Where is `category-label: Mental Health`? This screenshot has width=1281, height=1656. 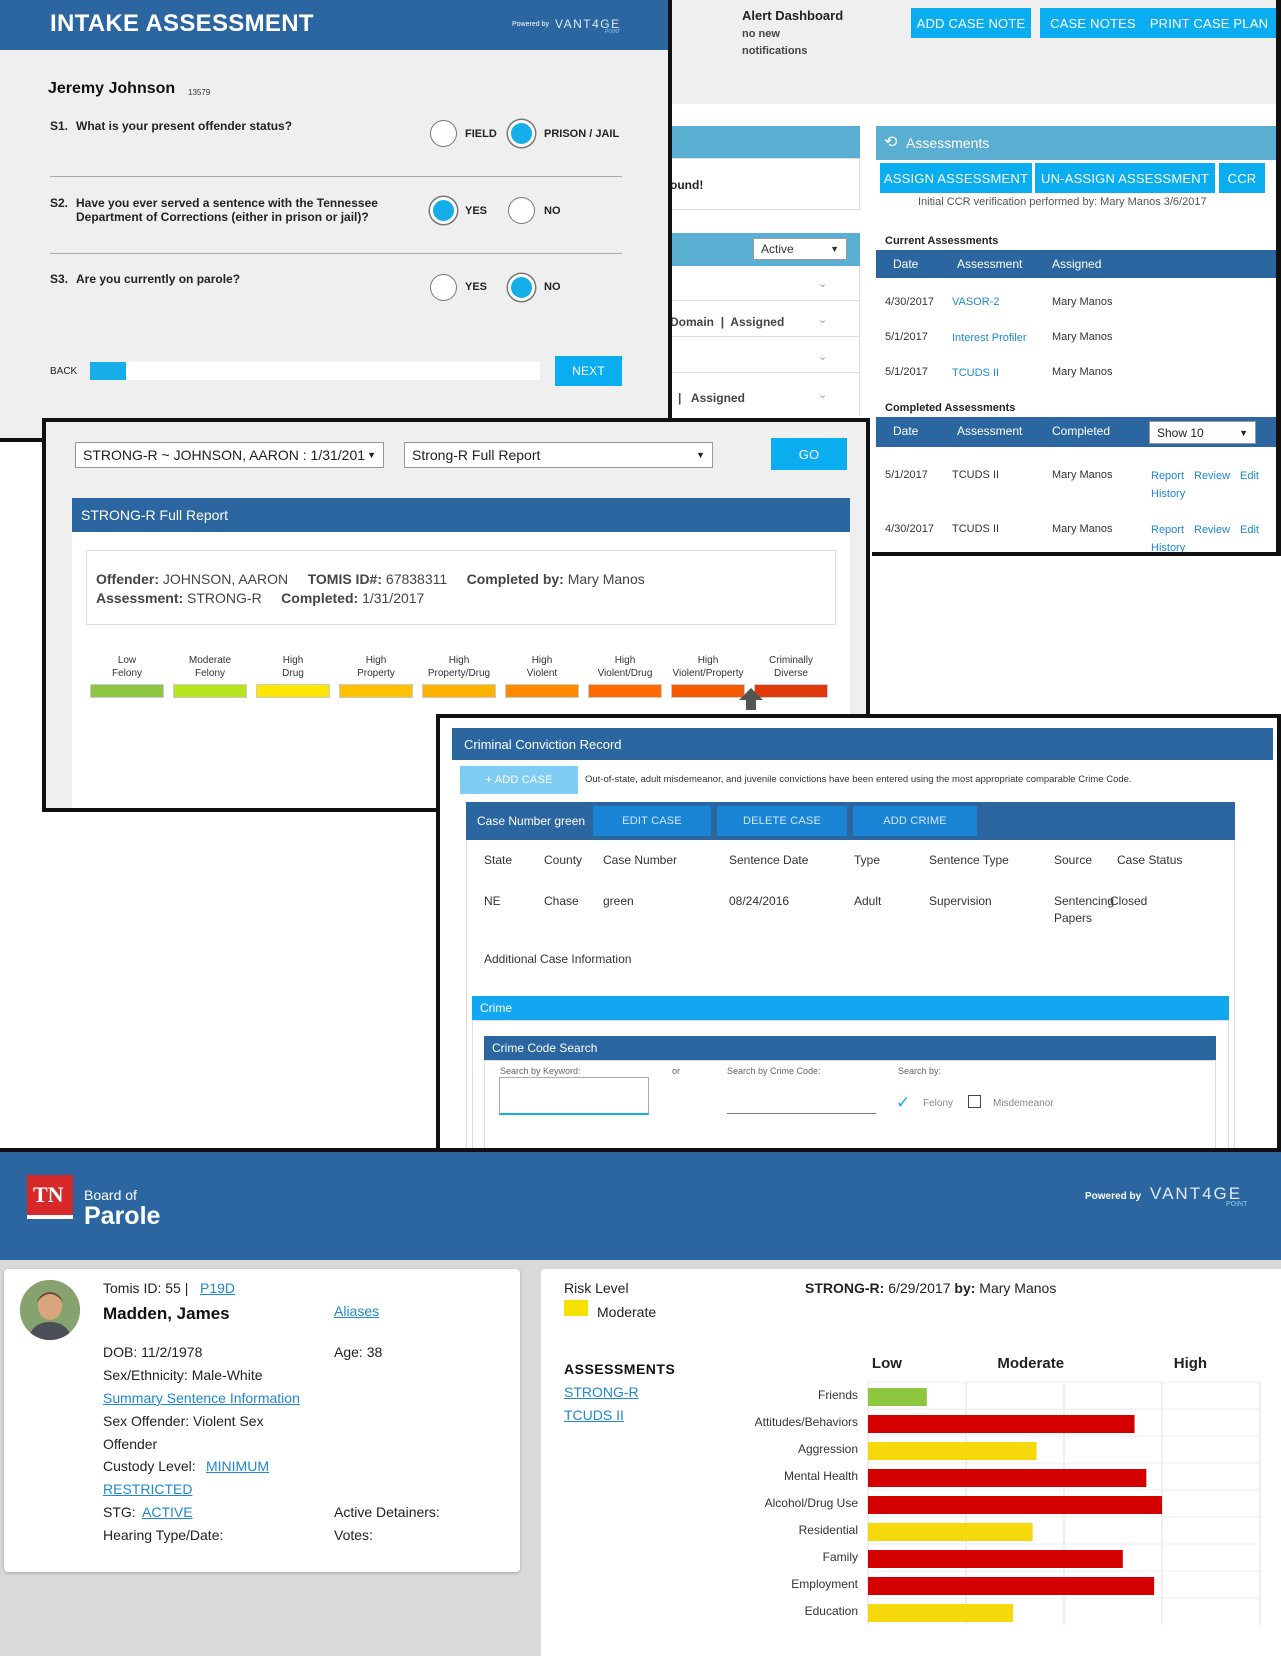 category-label: Mental Health is located at coordinates (821, 1476).